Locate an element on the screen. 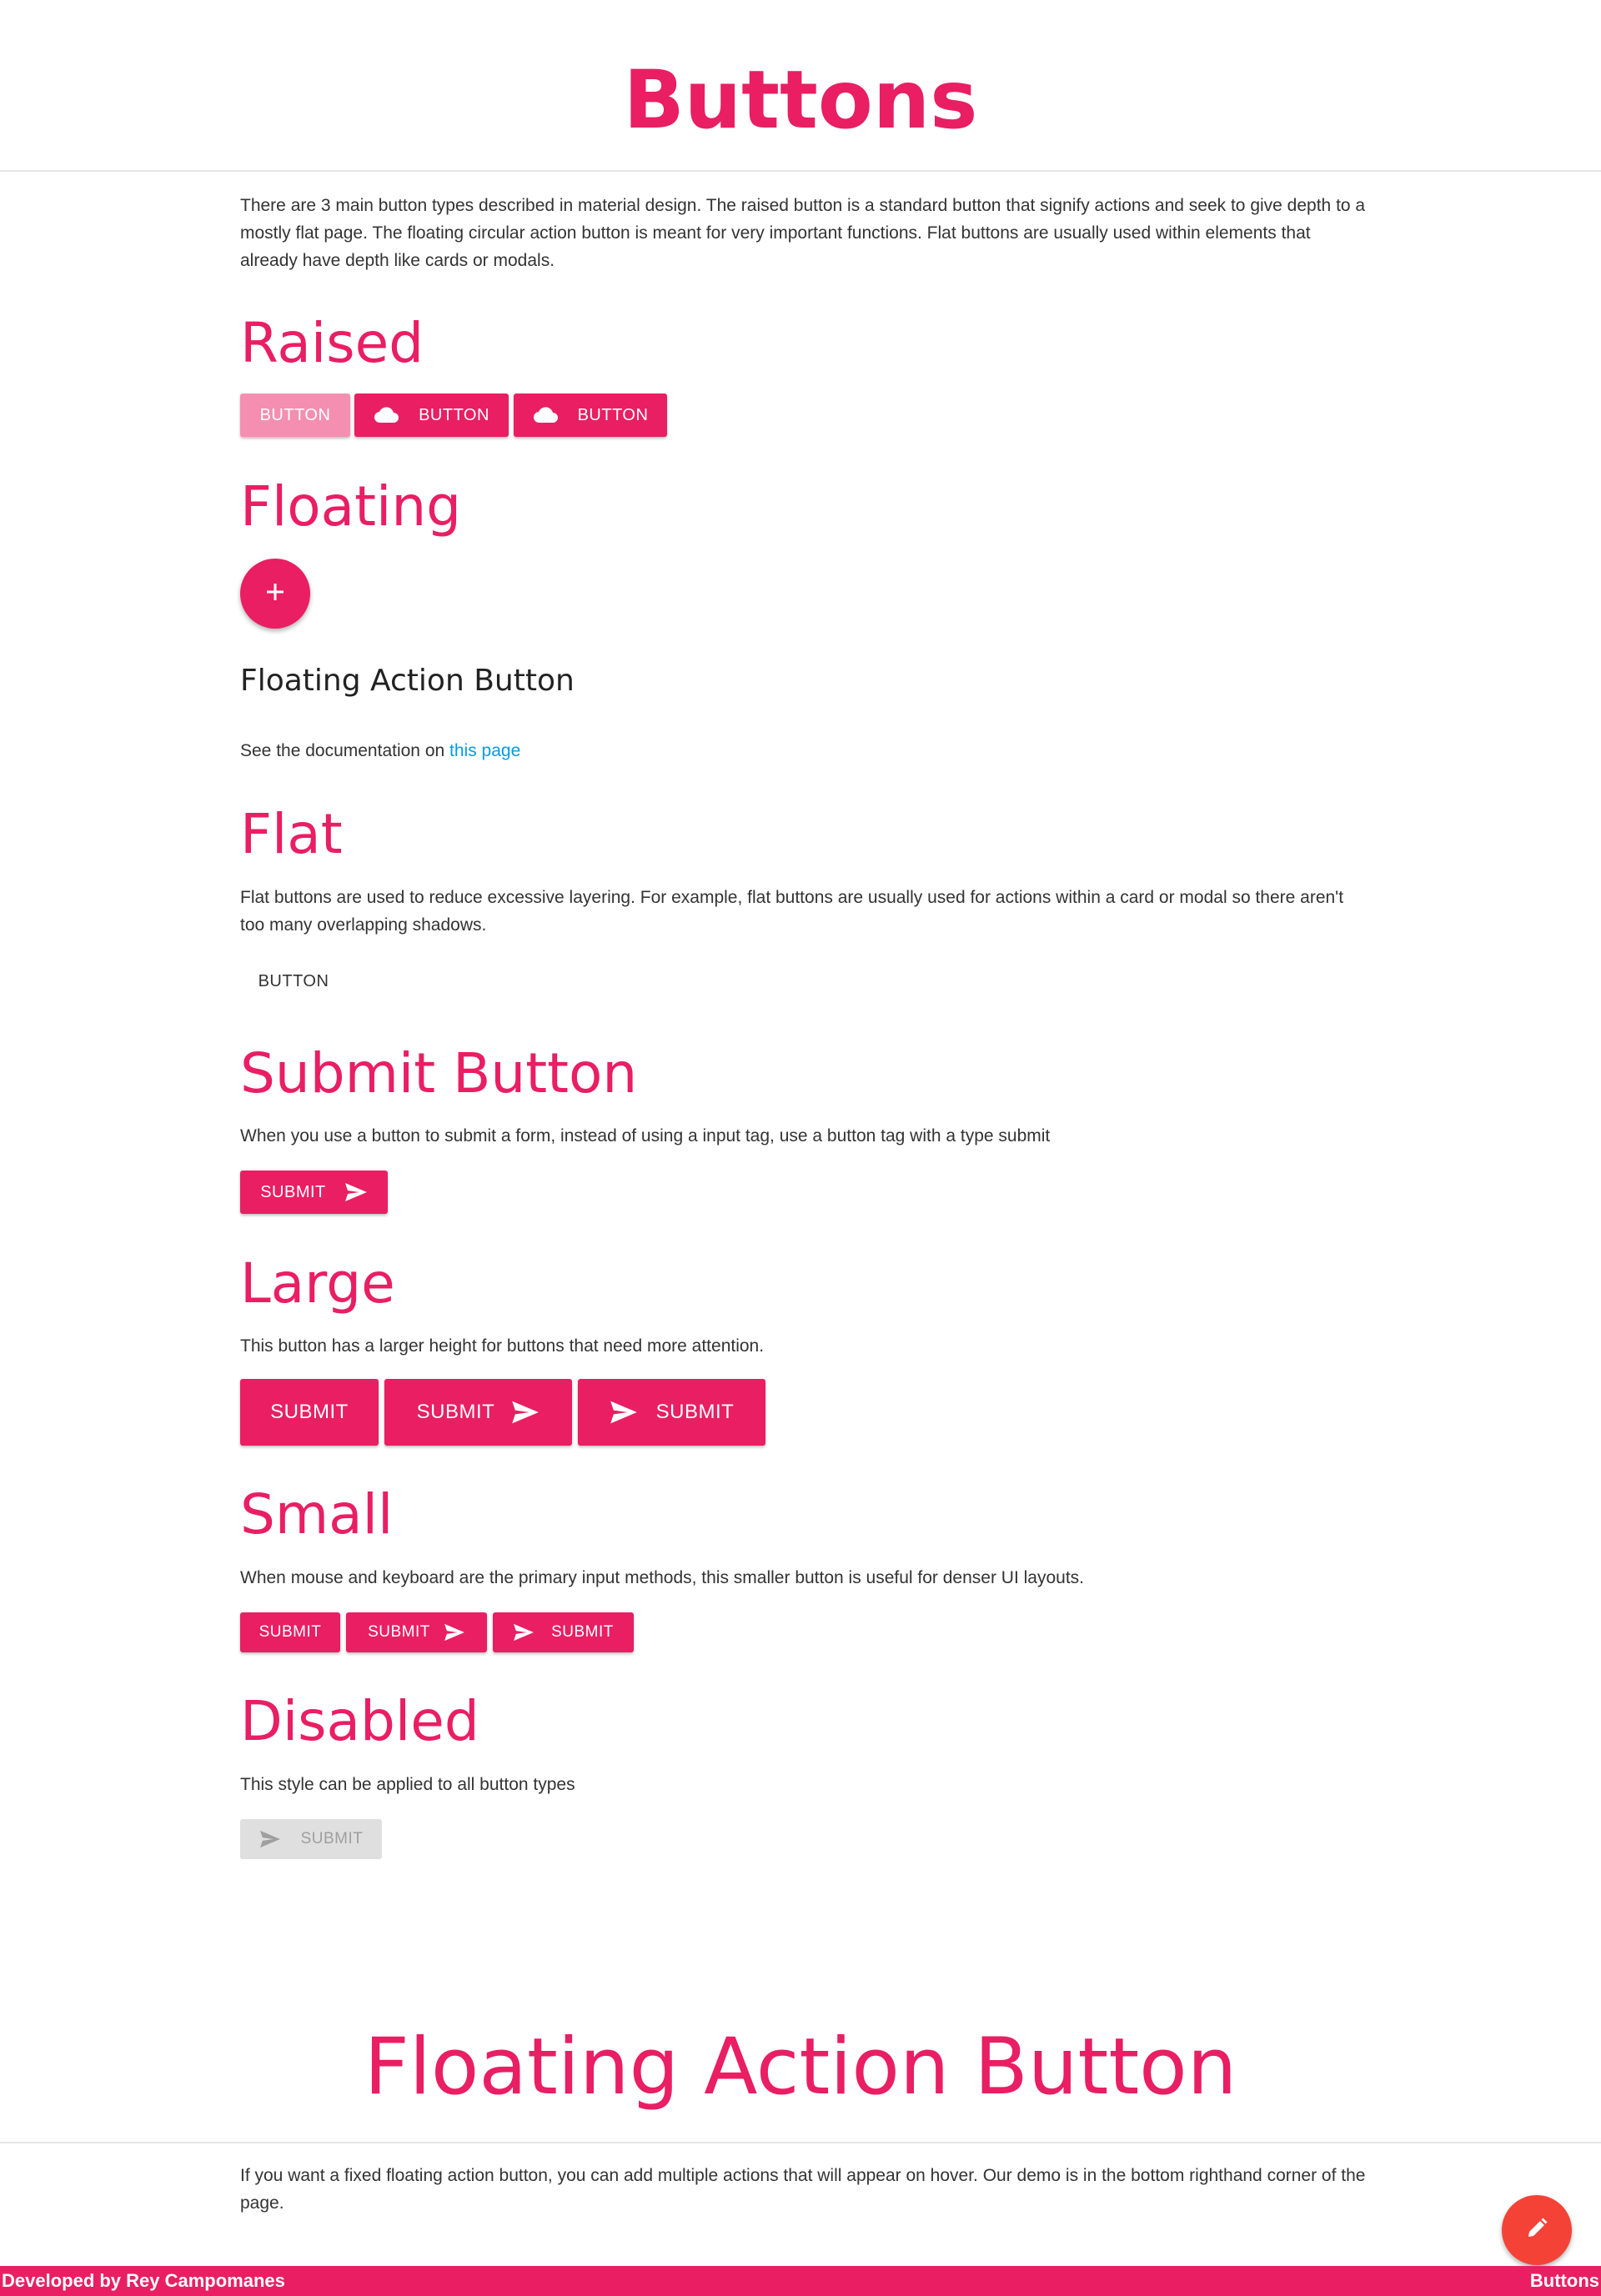 The image size is (1601, 2296). fixed-floating-action-button is located at coordinates (1537, 2230).